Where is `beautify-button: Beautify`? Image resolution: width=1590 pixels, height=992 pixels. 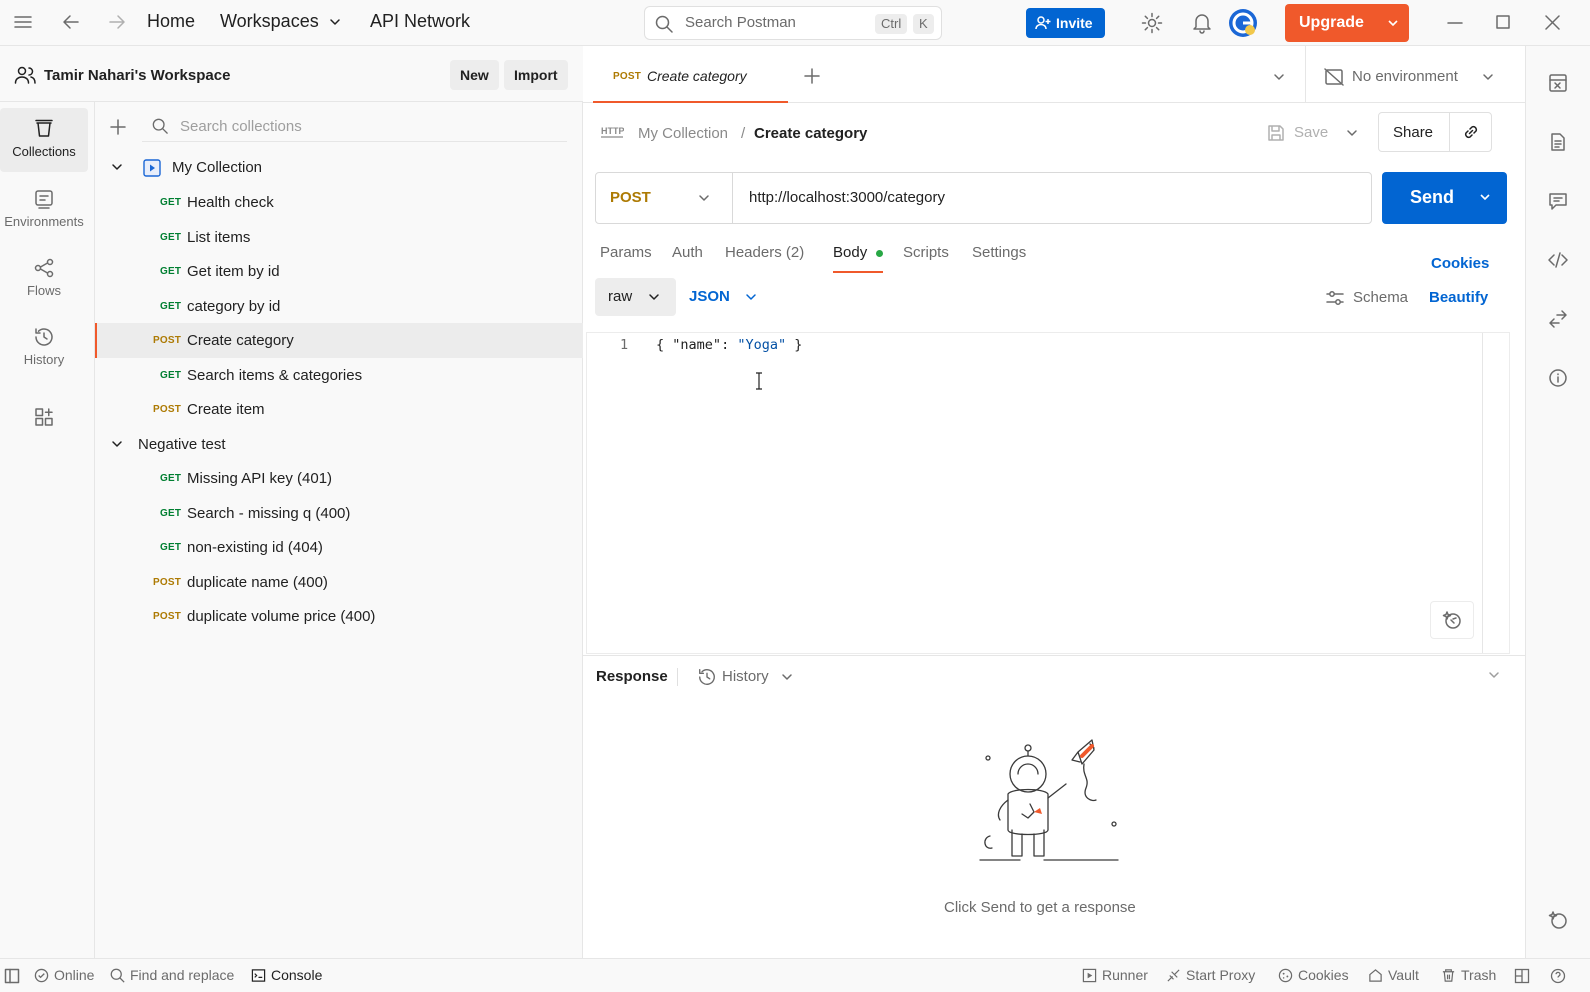
beautify-button: Beautify is located at coordinates (1458, 297).